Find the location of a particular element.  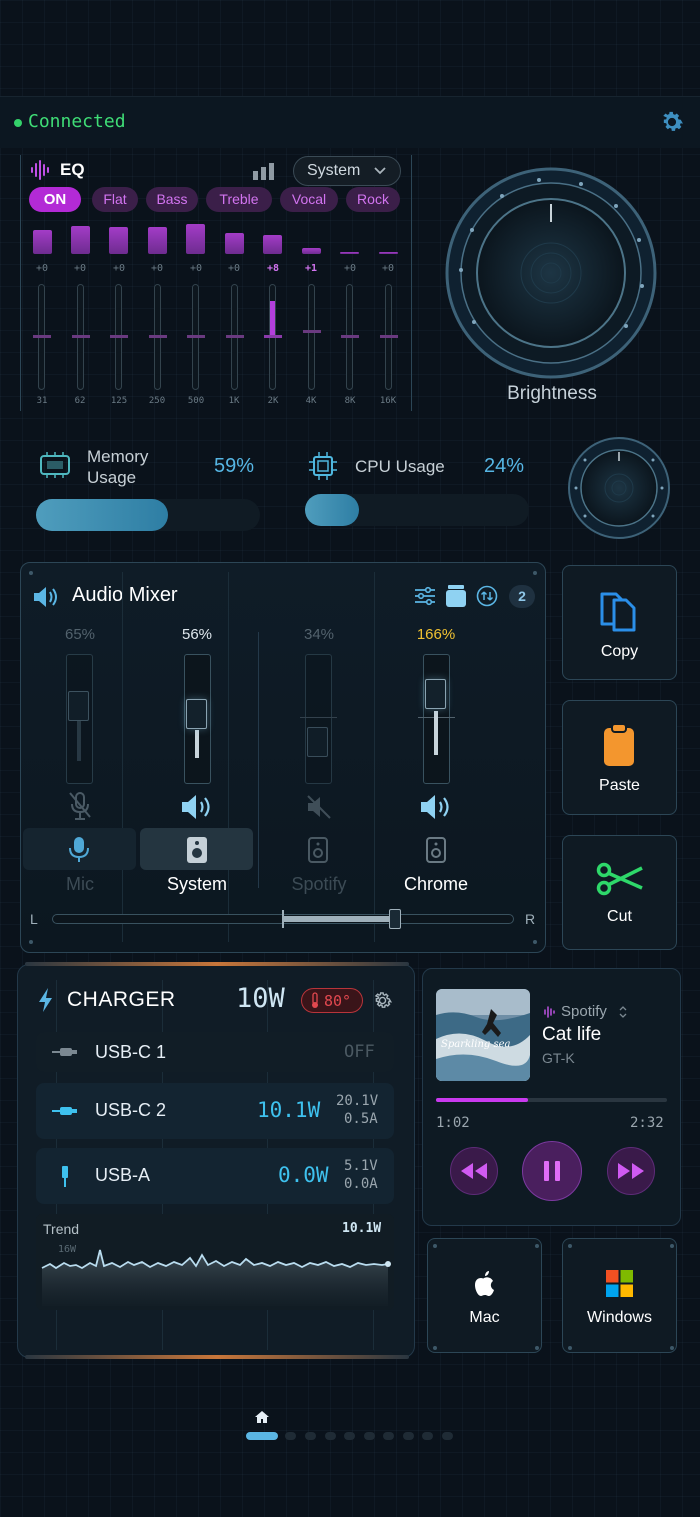

column-divider is located at coordinates (258, 760).